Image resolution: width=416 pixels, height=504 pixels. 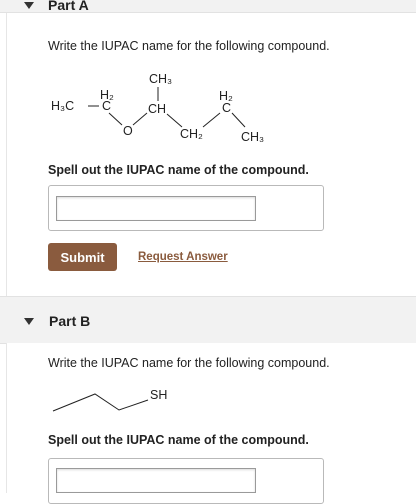 I want to click on part-a-name-input, so click(x=156, y=208).